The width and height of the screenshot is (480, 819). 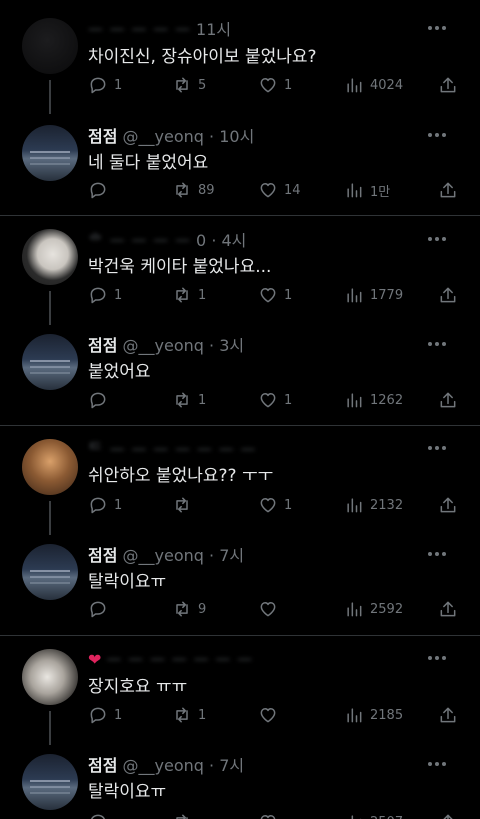 What do you see at coordinates (373, 505) in the screenshot?
I see `views-button: 2132` at bounding box center [373, 505].